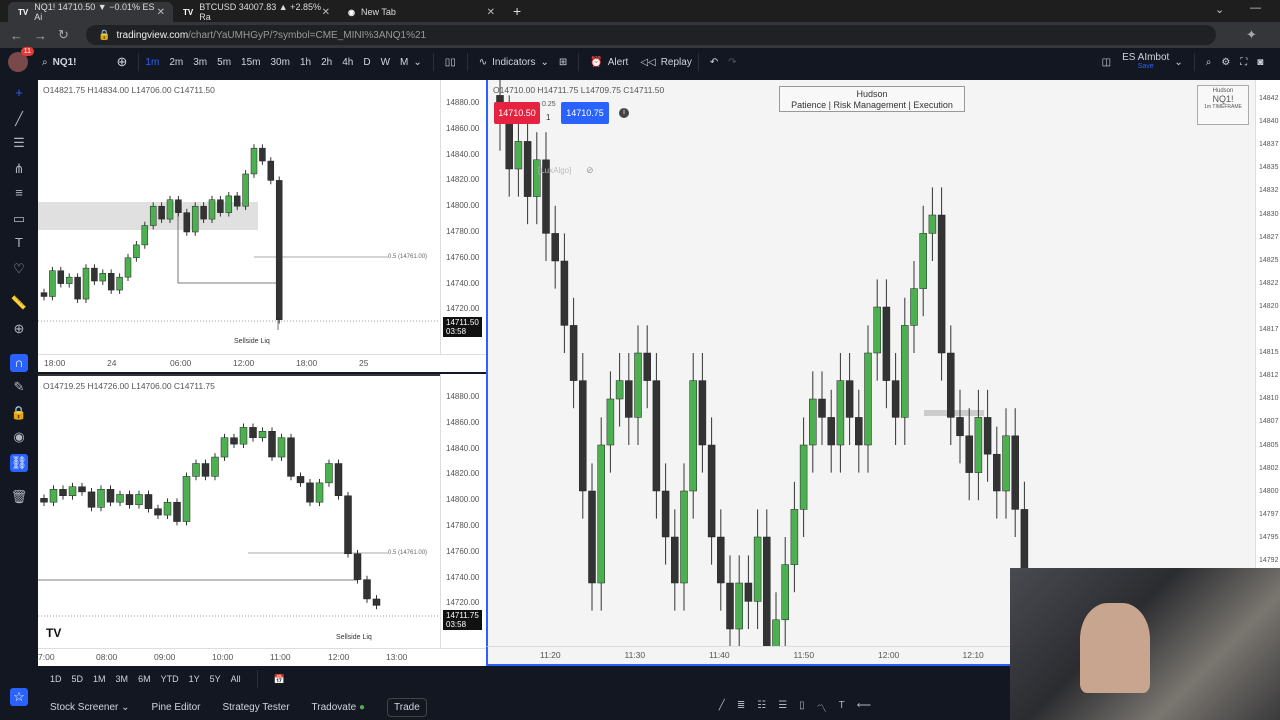 Image resolution: width=1280 pixels, height=720 pixels. I want to click on interval-2m: 2m, so click(176, 62).